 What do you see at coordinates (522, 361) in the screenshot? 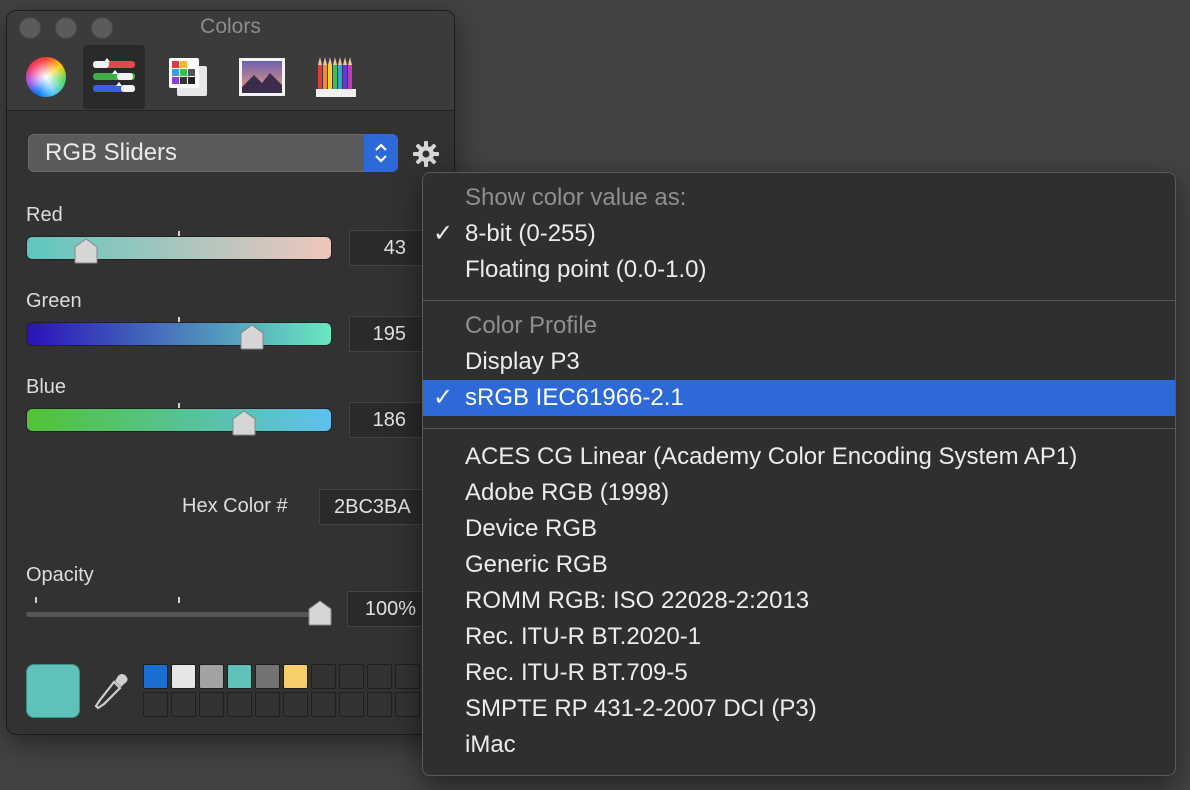
I see `menu-item-label: Display P3` at bounding box center [522, 361].